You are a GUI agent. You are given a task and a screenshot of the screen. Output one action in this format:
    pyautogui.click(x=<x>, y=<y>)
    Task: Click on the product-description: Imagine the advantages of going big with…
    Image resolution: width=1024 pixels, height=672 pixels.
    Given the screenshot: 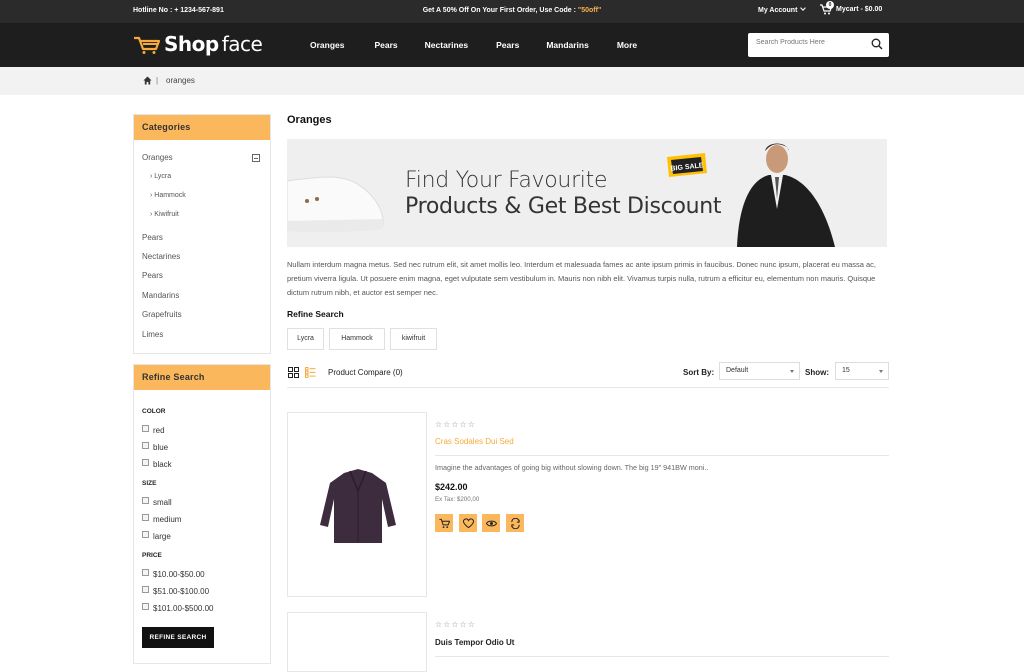 What is the action you would take?
    pyautogui.click(x=572, y=467)
    